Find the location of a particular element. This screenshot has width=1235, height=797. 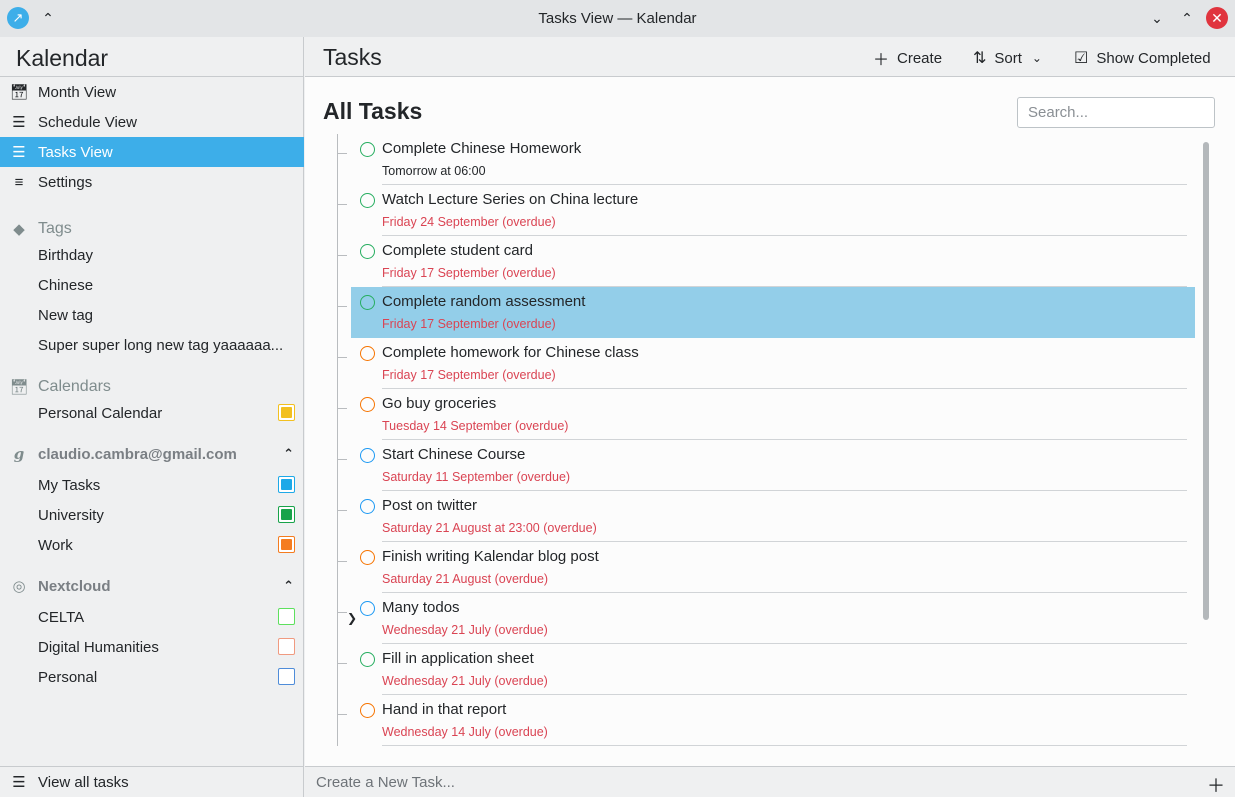

task-due-date: Saturday 11 September (overdue) is located at coordinates (476, 477).